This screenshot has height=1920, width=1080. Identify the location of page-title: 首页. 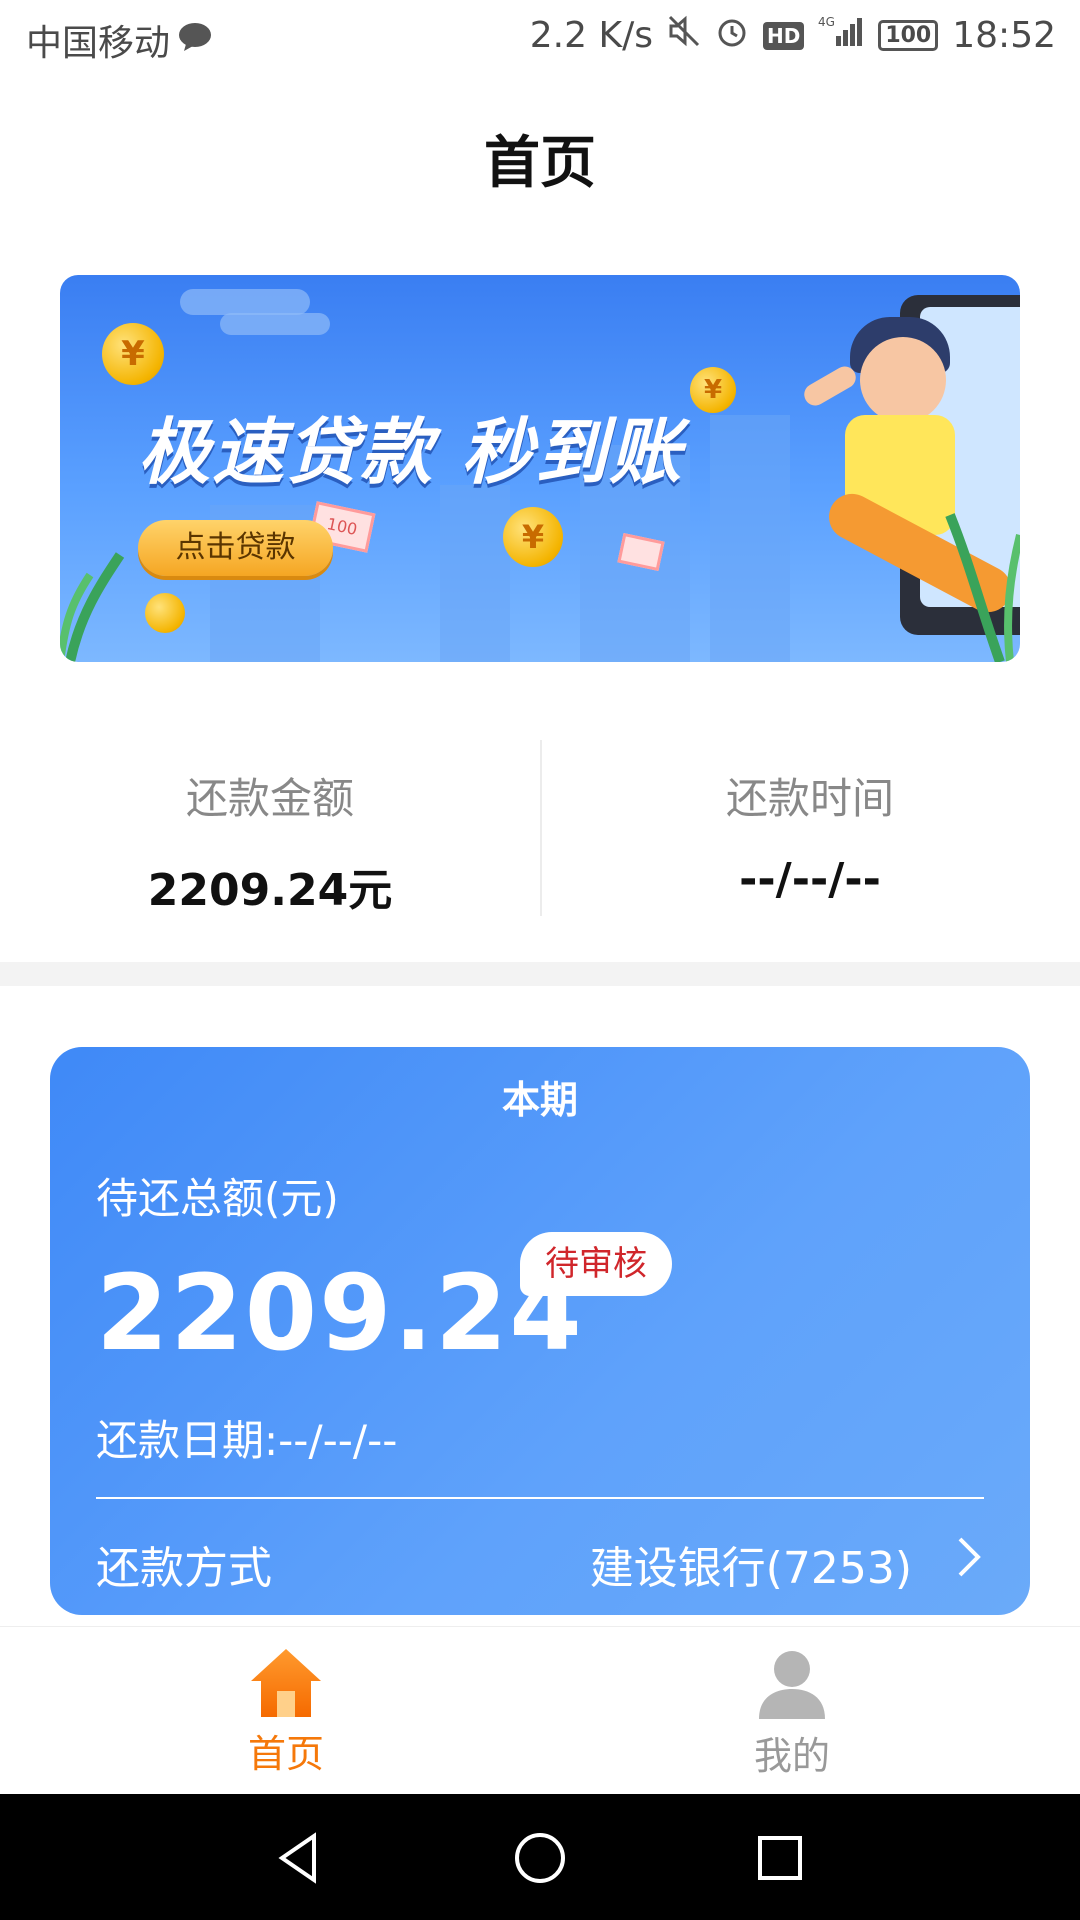
(540, 163).